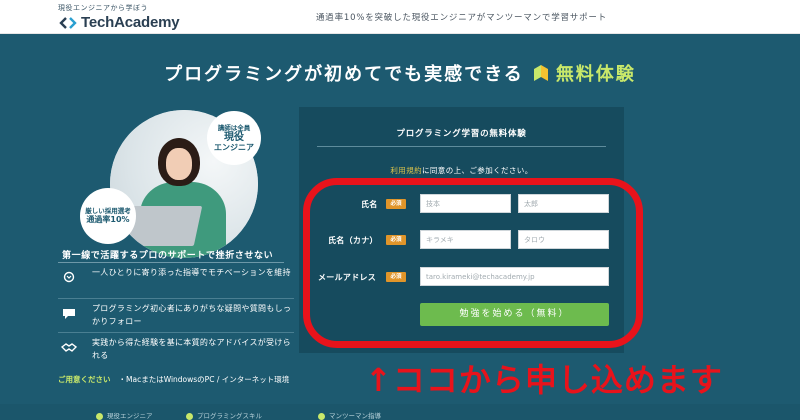 The width and height of the screenshot is (800, 420). I want to click on handshake-icon, so click(69, 347).